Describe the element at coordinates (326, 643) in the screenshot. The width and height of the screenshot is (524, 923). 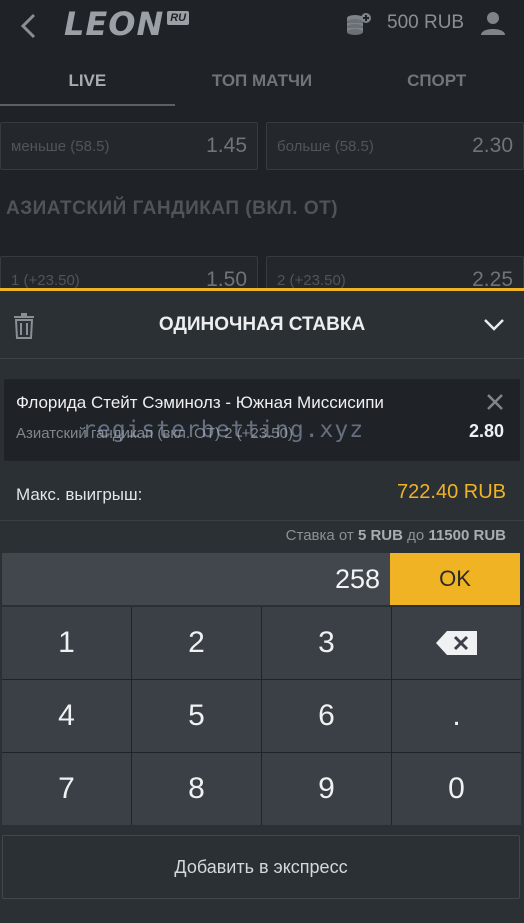
I see `key-3: 3` at that location.